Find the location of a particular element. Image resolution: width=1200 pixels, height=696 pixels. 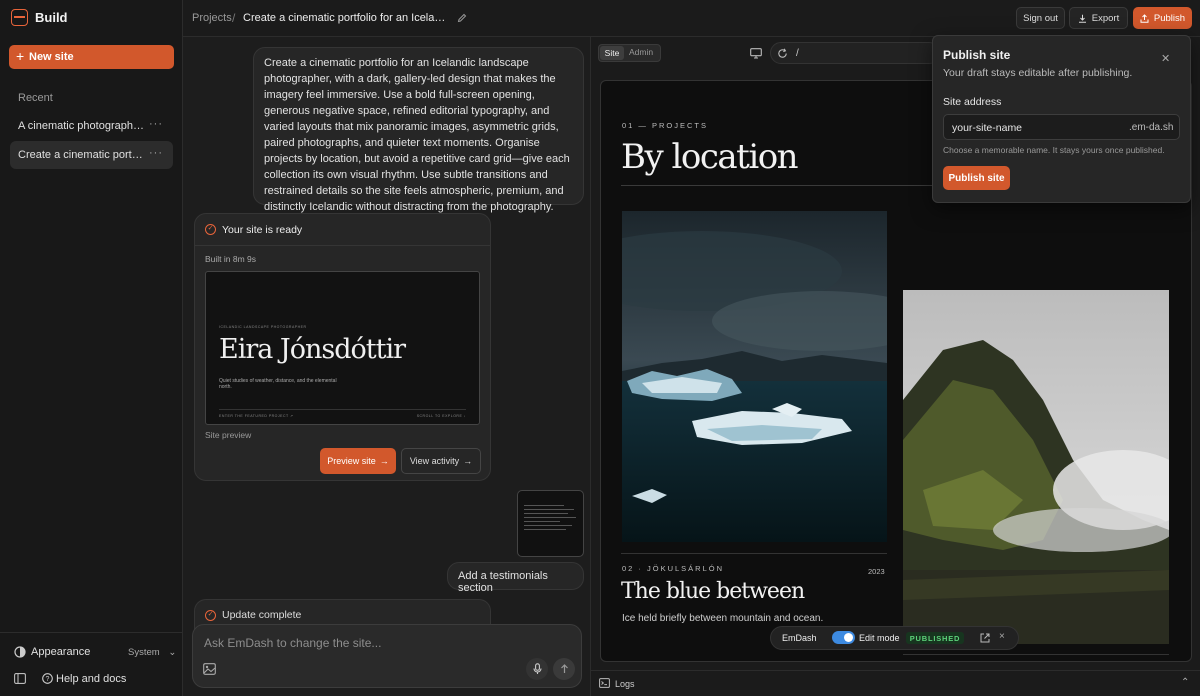

sign-out-label: Sign out is located at coordinates (1040, 18).